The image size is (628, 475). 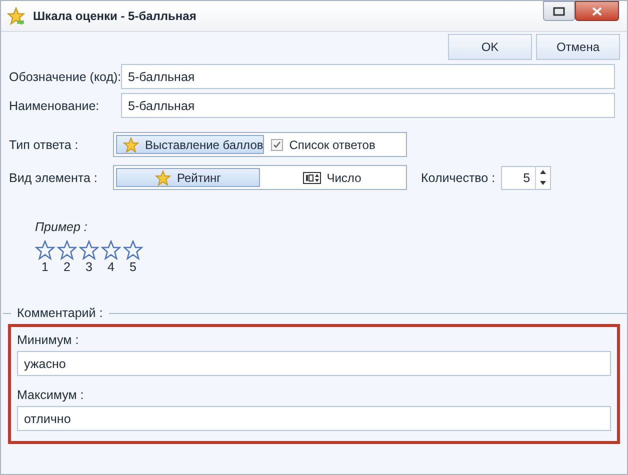 I want to click on example-label: Пример :, so click(x=61, y=227).